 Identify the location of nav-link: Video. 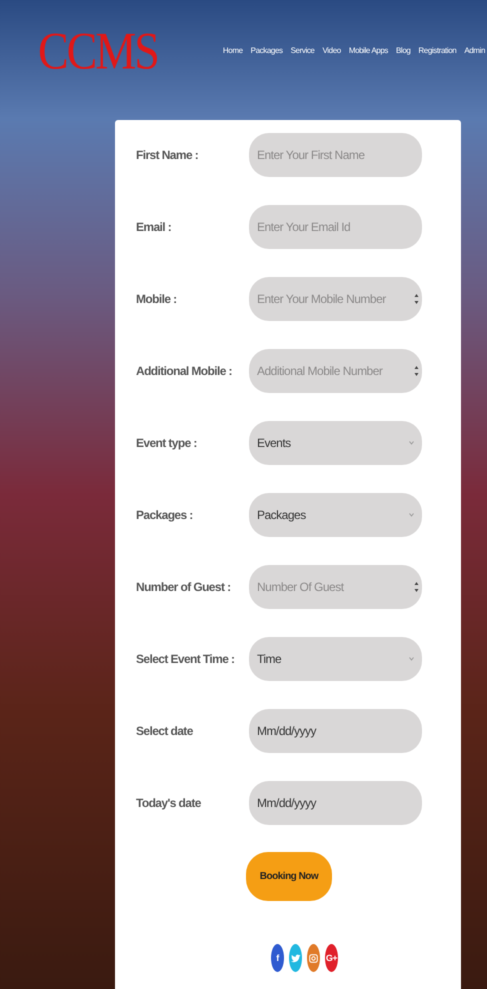
(331, 50).